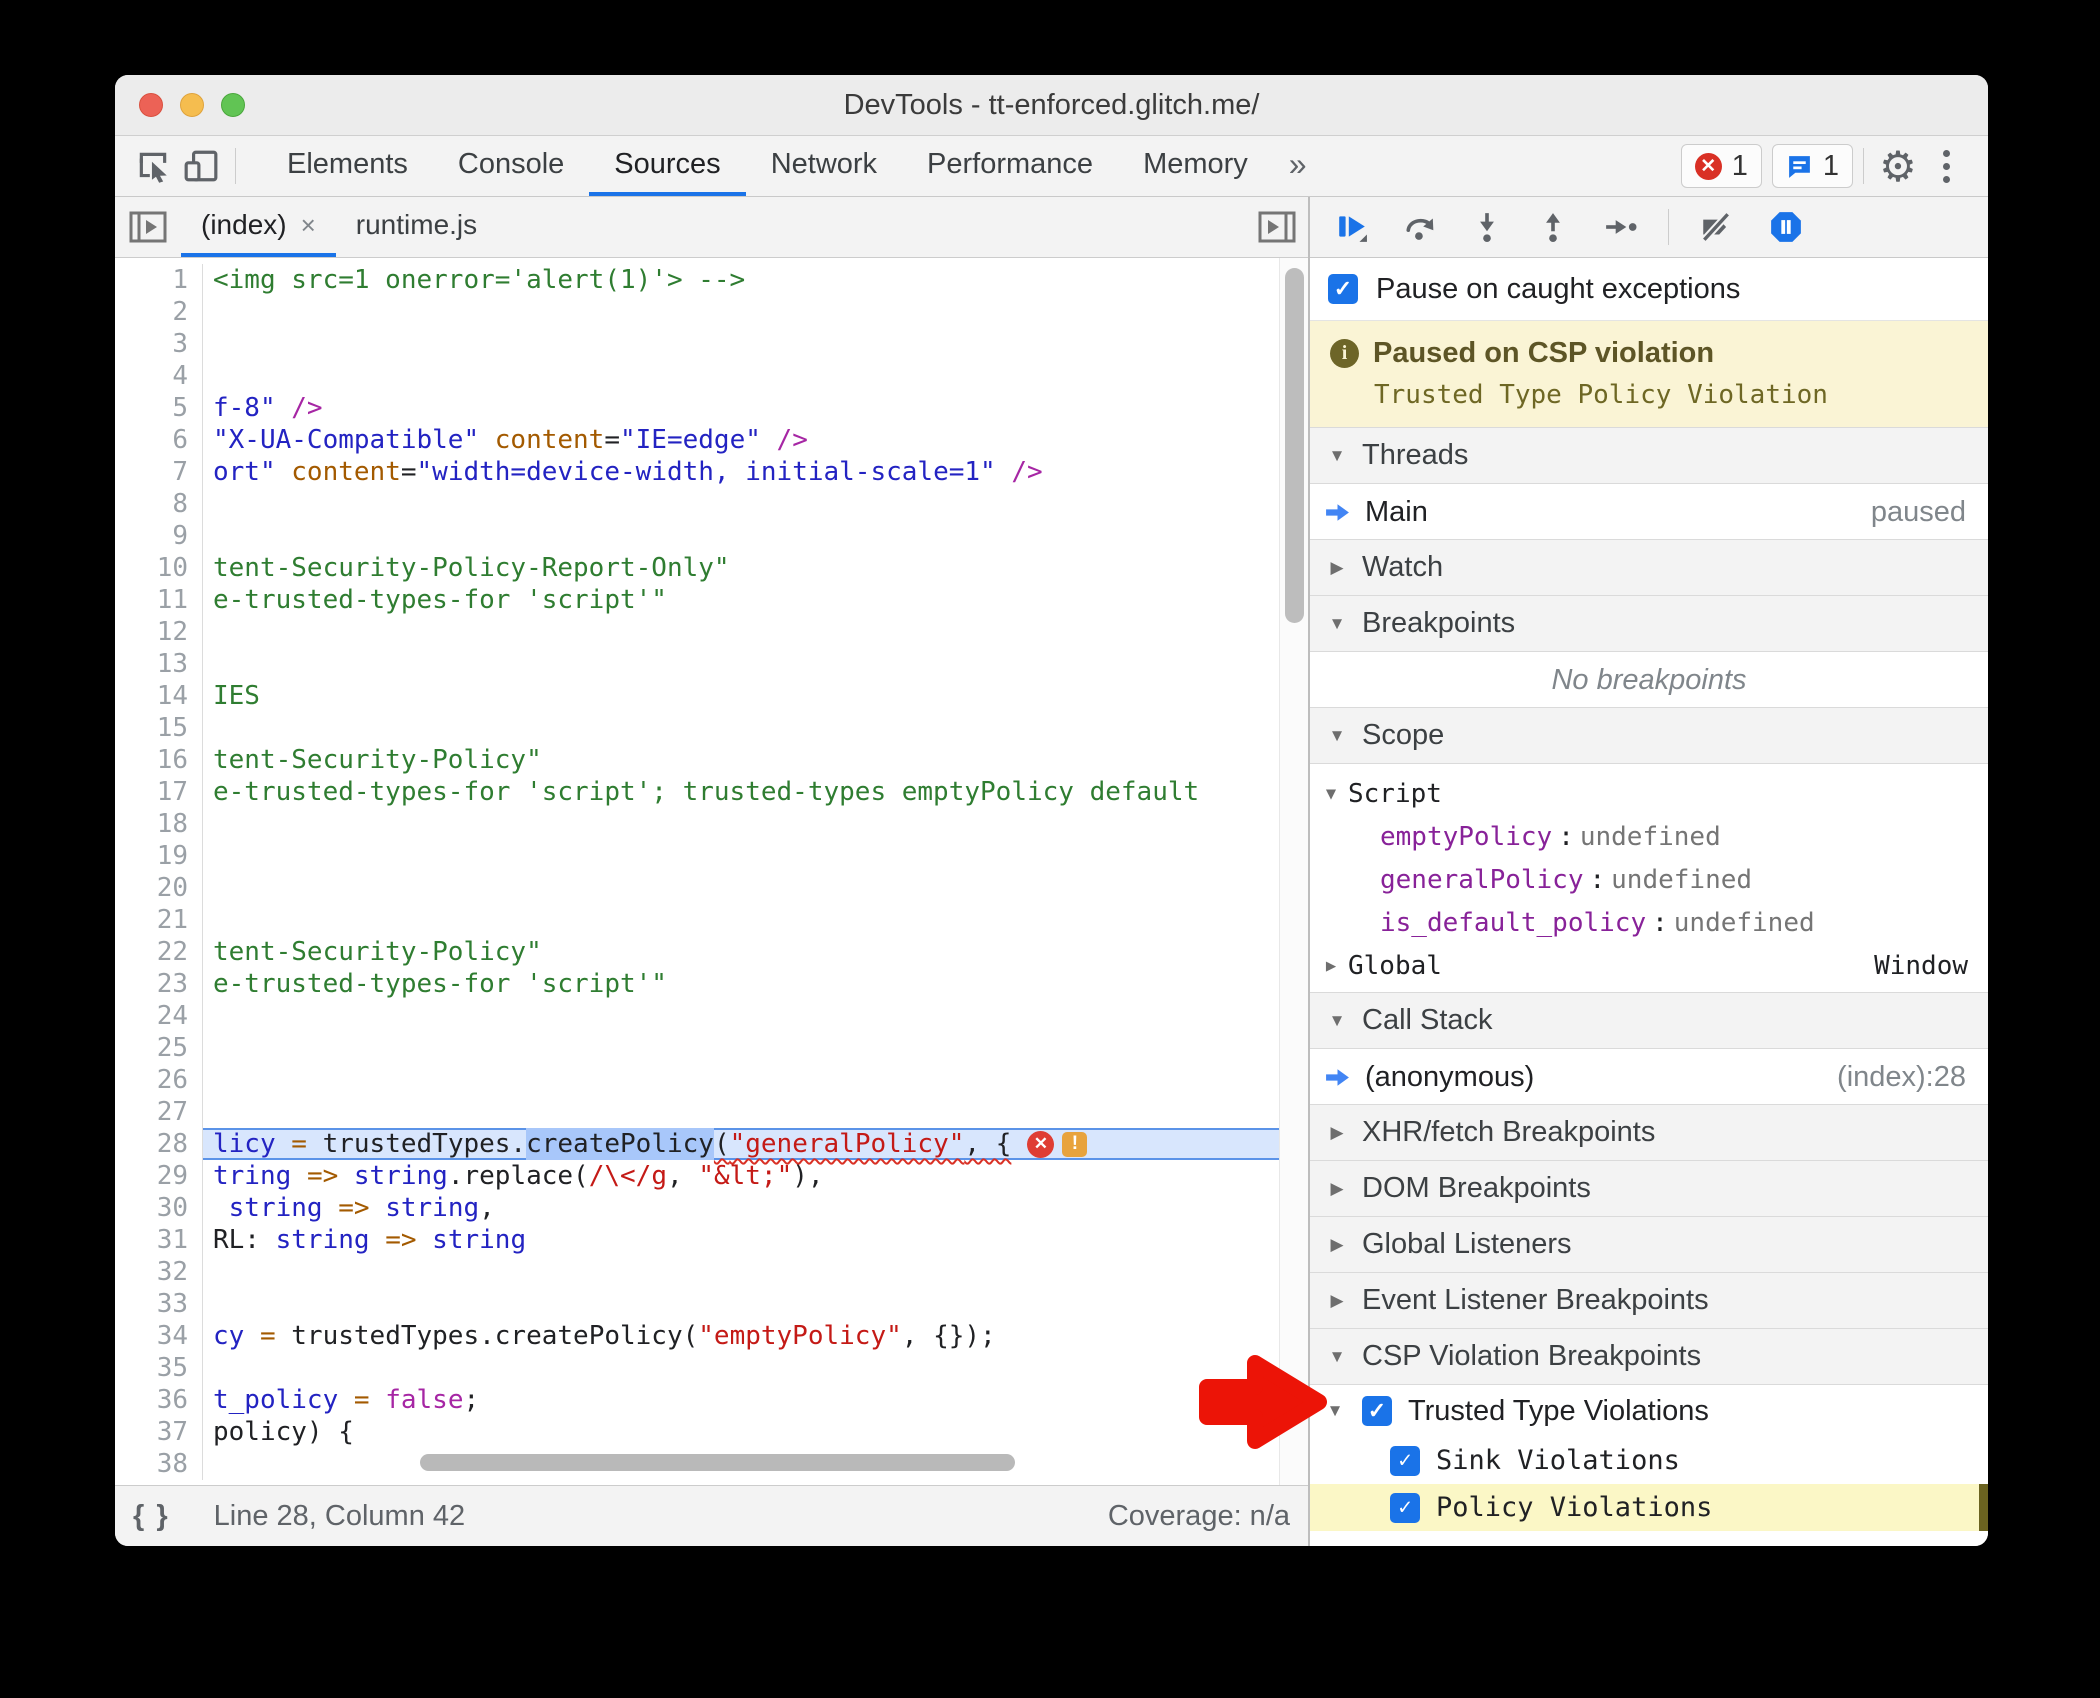 The height and width of the screenshot is (1698, 2100). Describe the element at coordinates (159, 1144) in the screenshot. I see `line-number: 28` at that location.